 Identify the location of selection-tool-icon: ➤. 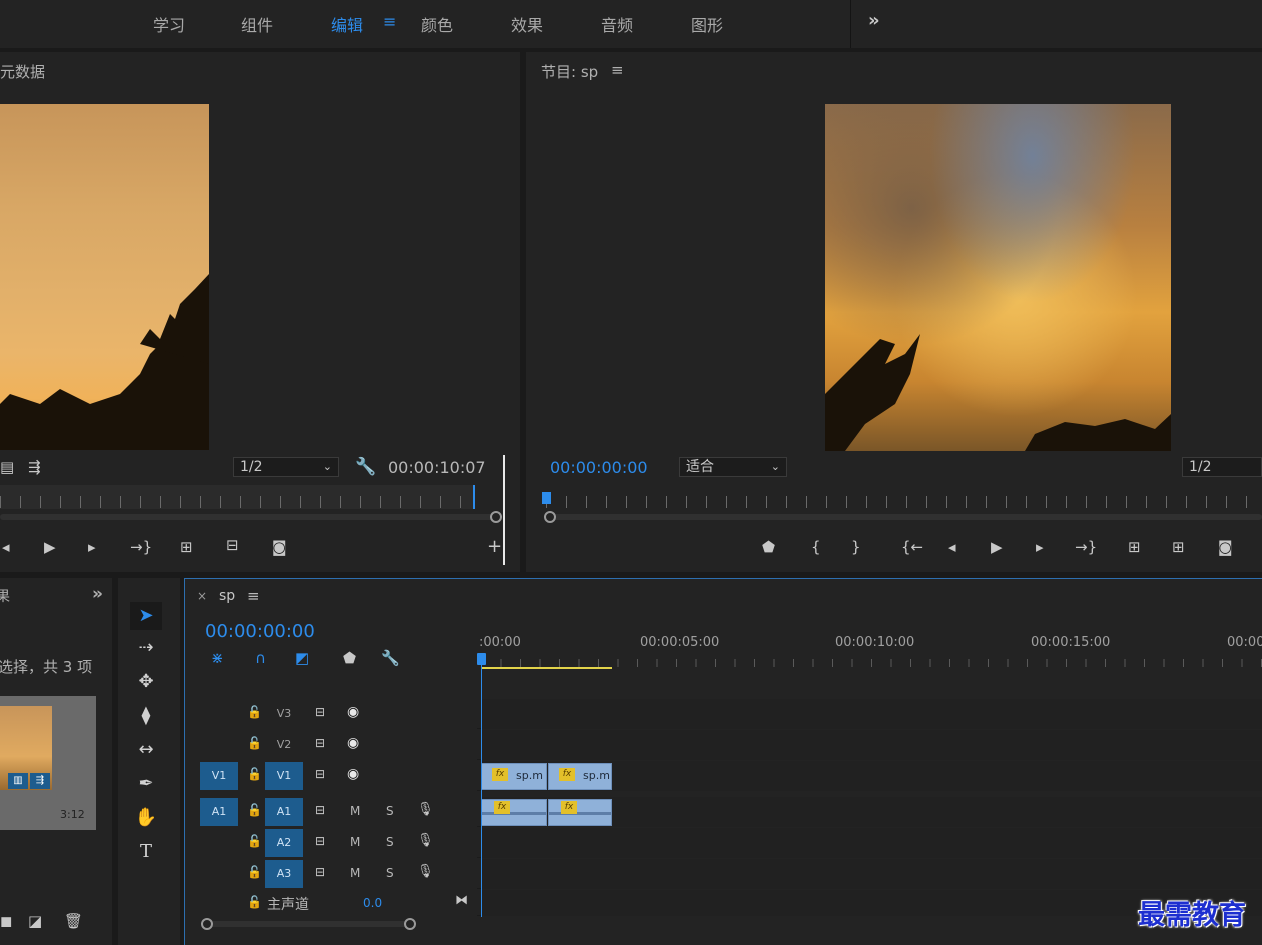
(146, 616).